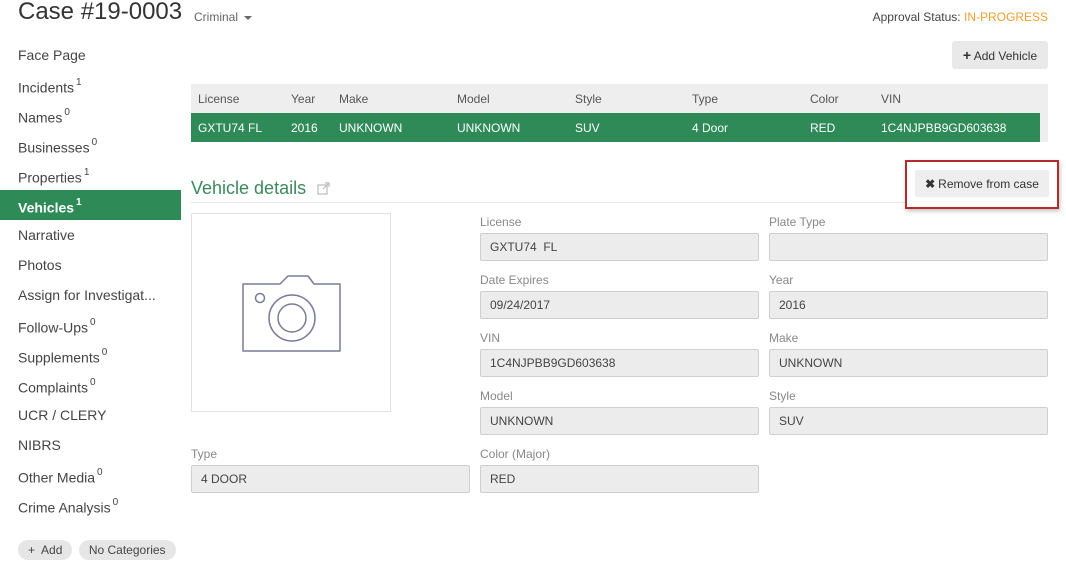 This screenshot has width=1066, height=562. I want to click on model-field: UNKNOWN, so click(619, 421).